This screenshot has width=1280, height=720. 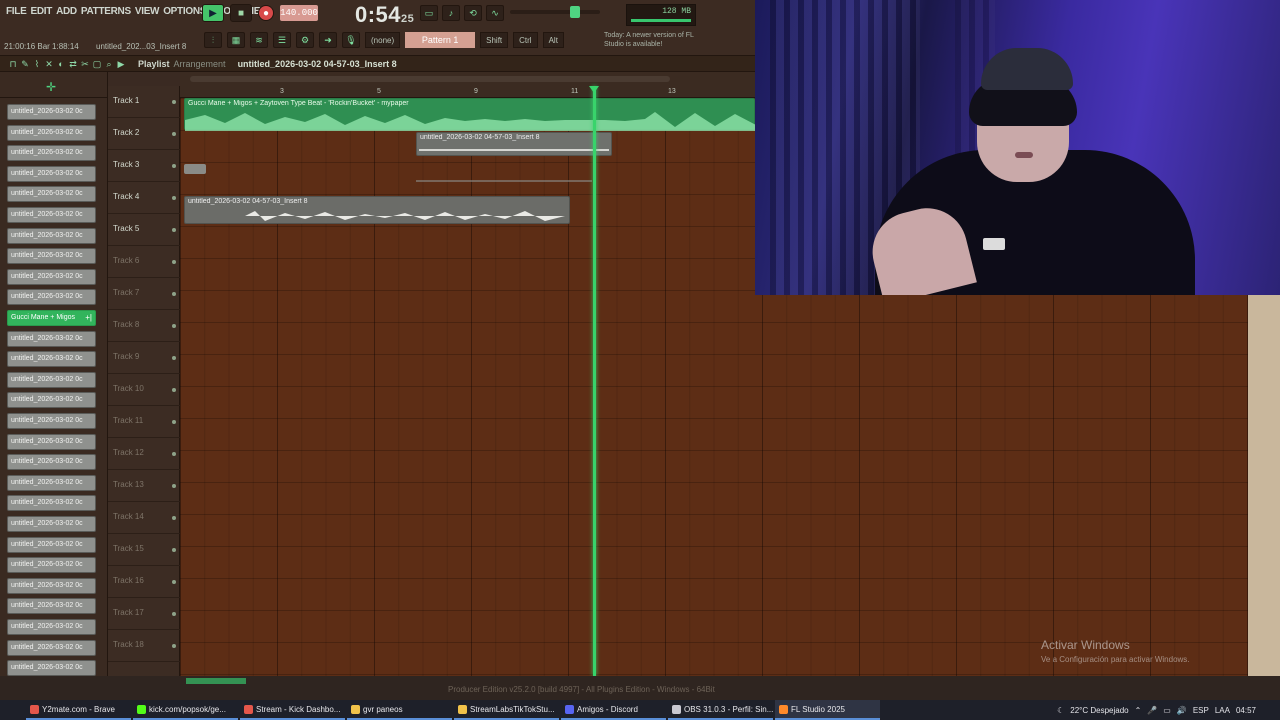 I want to click on slip-icon: ⇄, so click(x=73, y=64).